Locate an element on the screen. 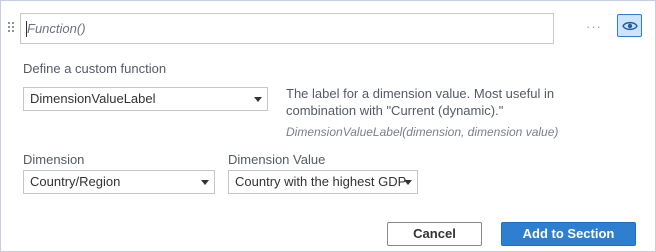  dimension-label: Dimension is located at coordinates (54, 159).